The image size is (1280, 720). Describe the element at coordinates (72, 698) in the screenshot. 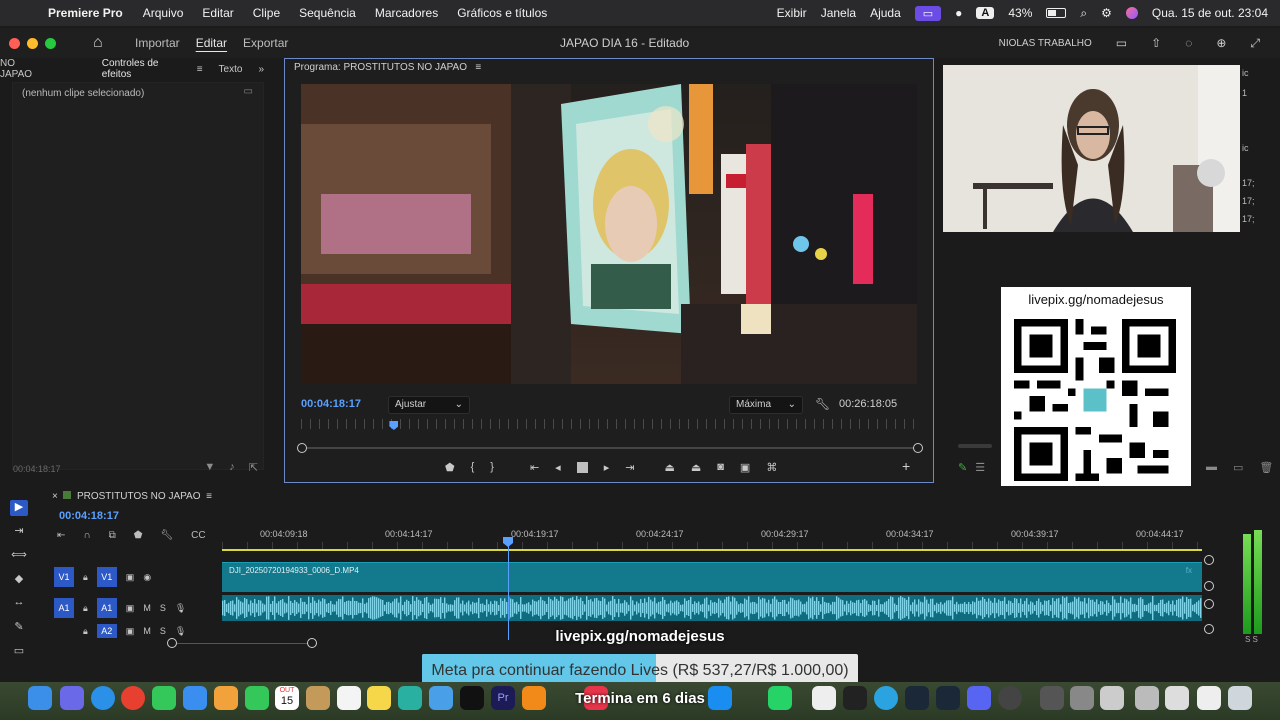

I see `launchpad-icon` at that location.